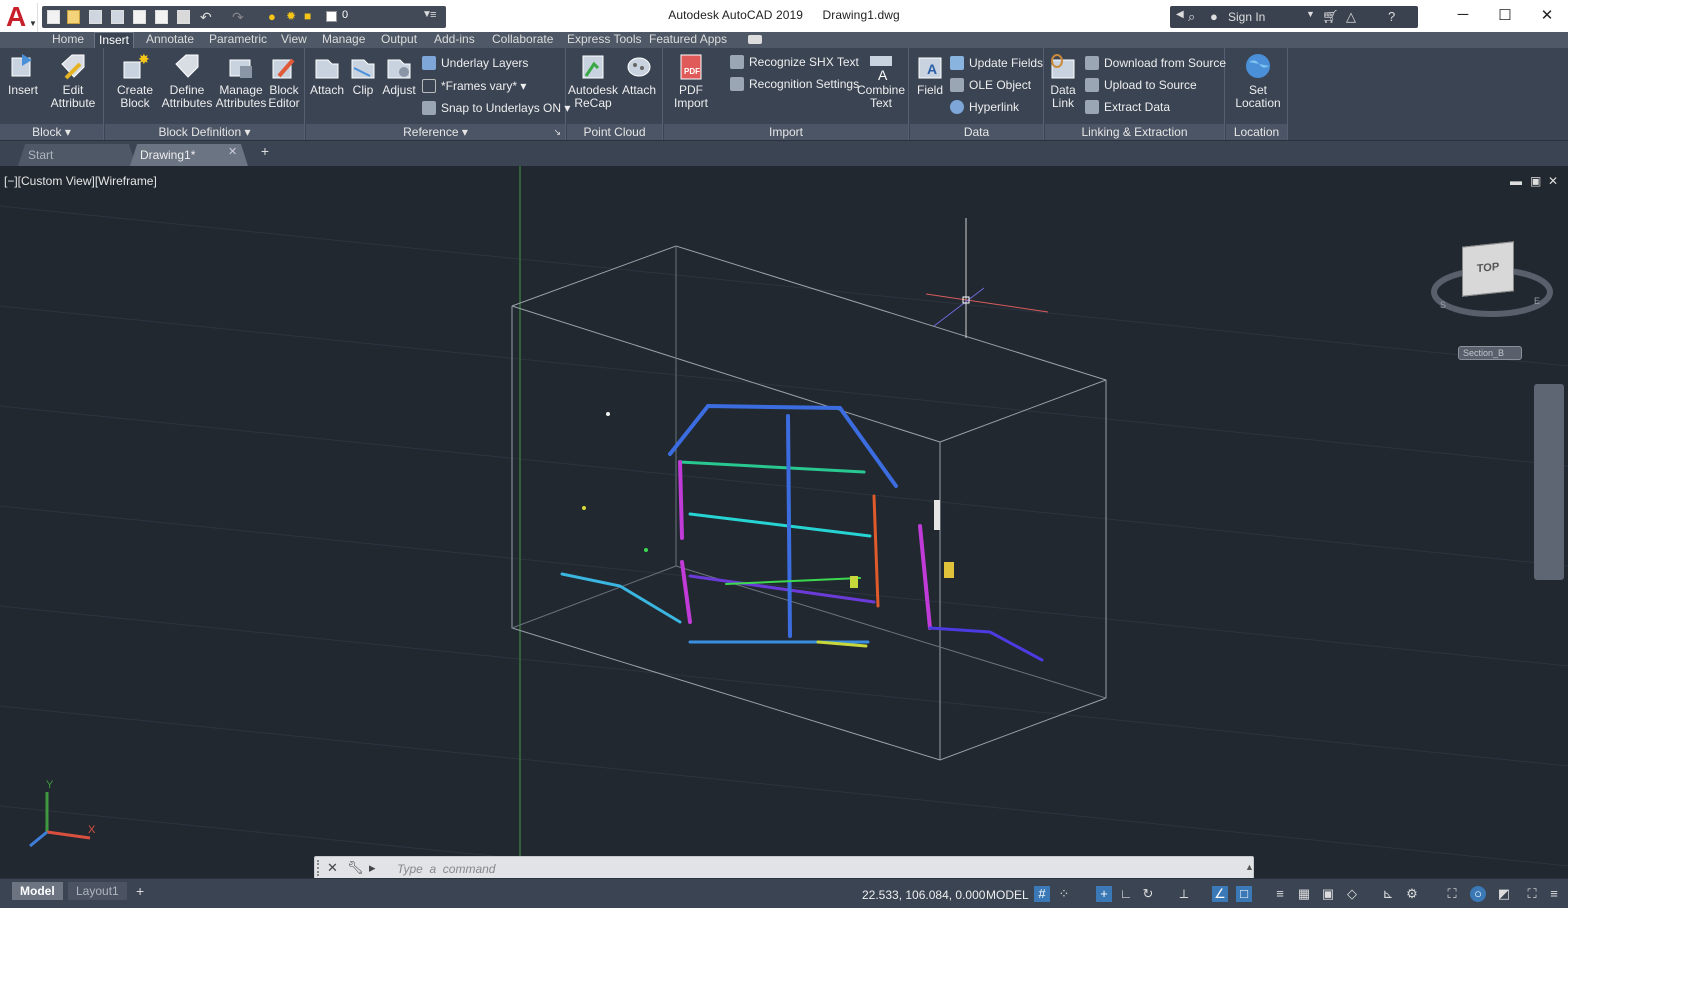  What do you see at coordinates (1463, 16) in the screenshot?
I see `minimize-button: ─` at bounding box center [1463, 16].